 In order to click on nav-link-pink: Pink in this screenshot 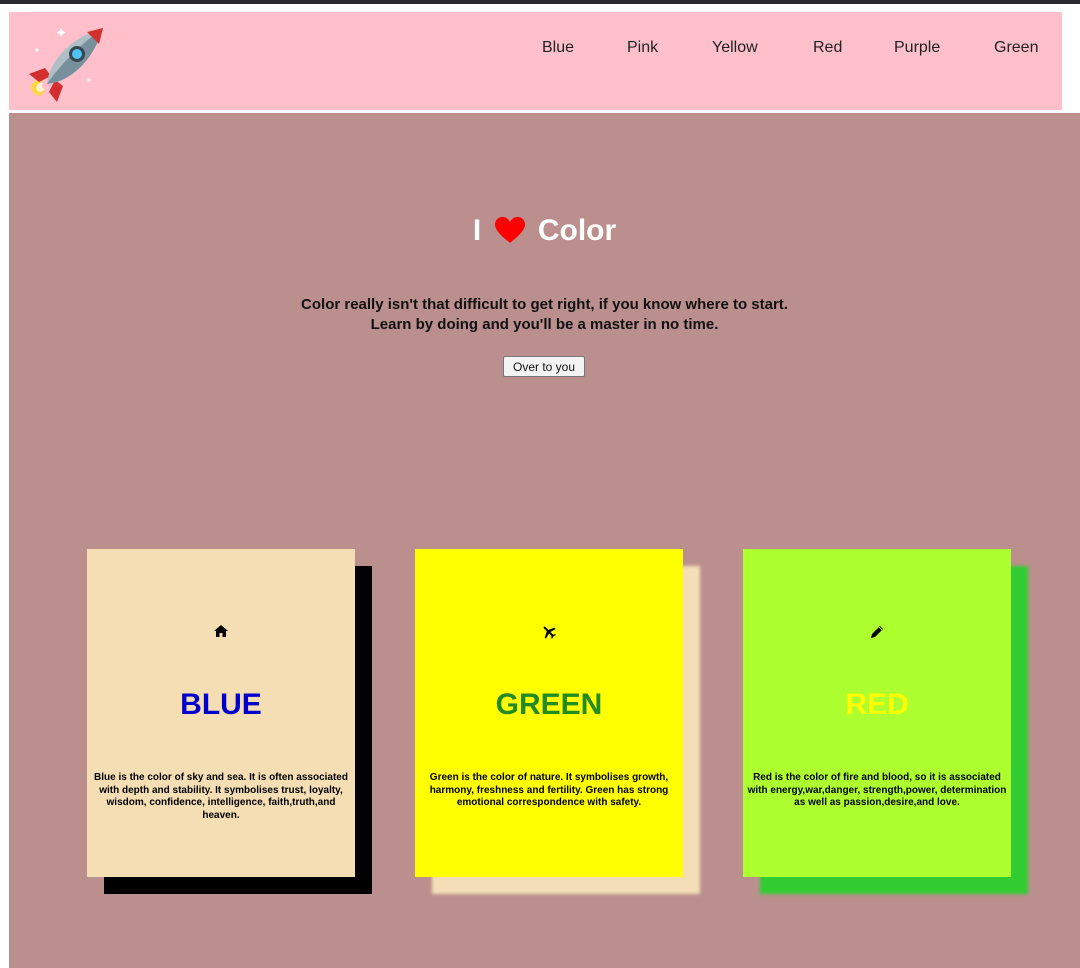, I will do `click(642, 48)`.